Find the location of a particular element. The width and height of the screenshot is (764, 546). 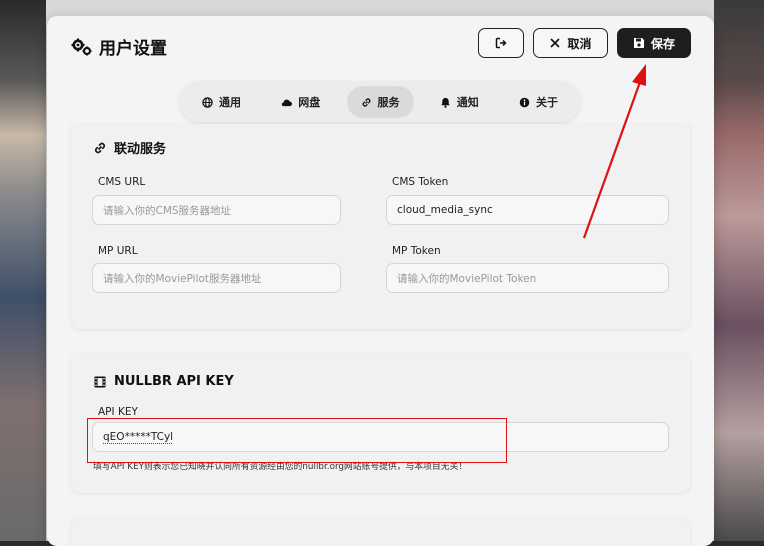

nullbr-title-text: NULLBR API KEY is located at coordinates (174, 381).